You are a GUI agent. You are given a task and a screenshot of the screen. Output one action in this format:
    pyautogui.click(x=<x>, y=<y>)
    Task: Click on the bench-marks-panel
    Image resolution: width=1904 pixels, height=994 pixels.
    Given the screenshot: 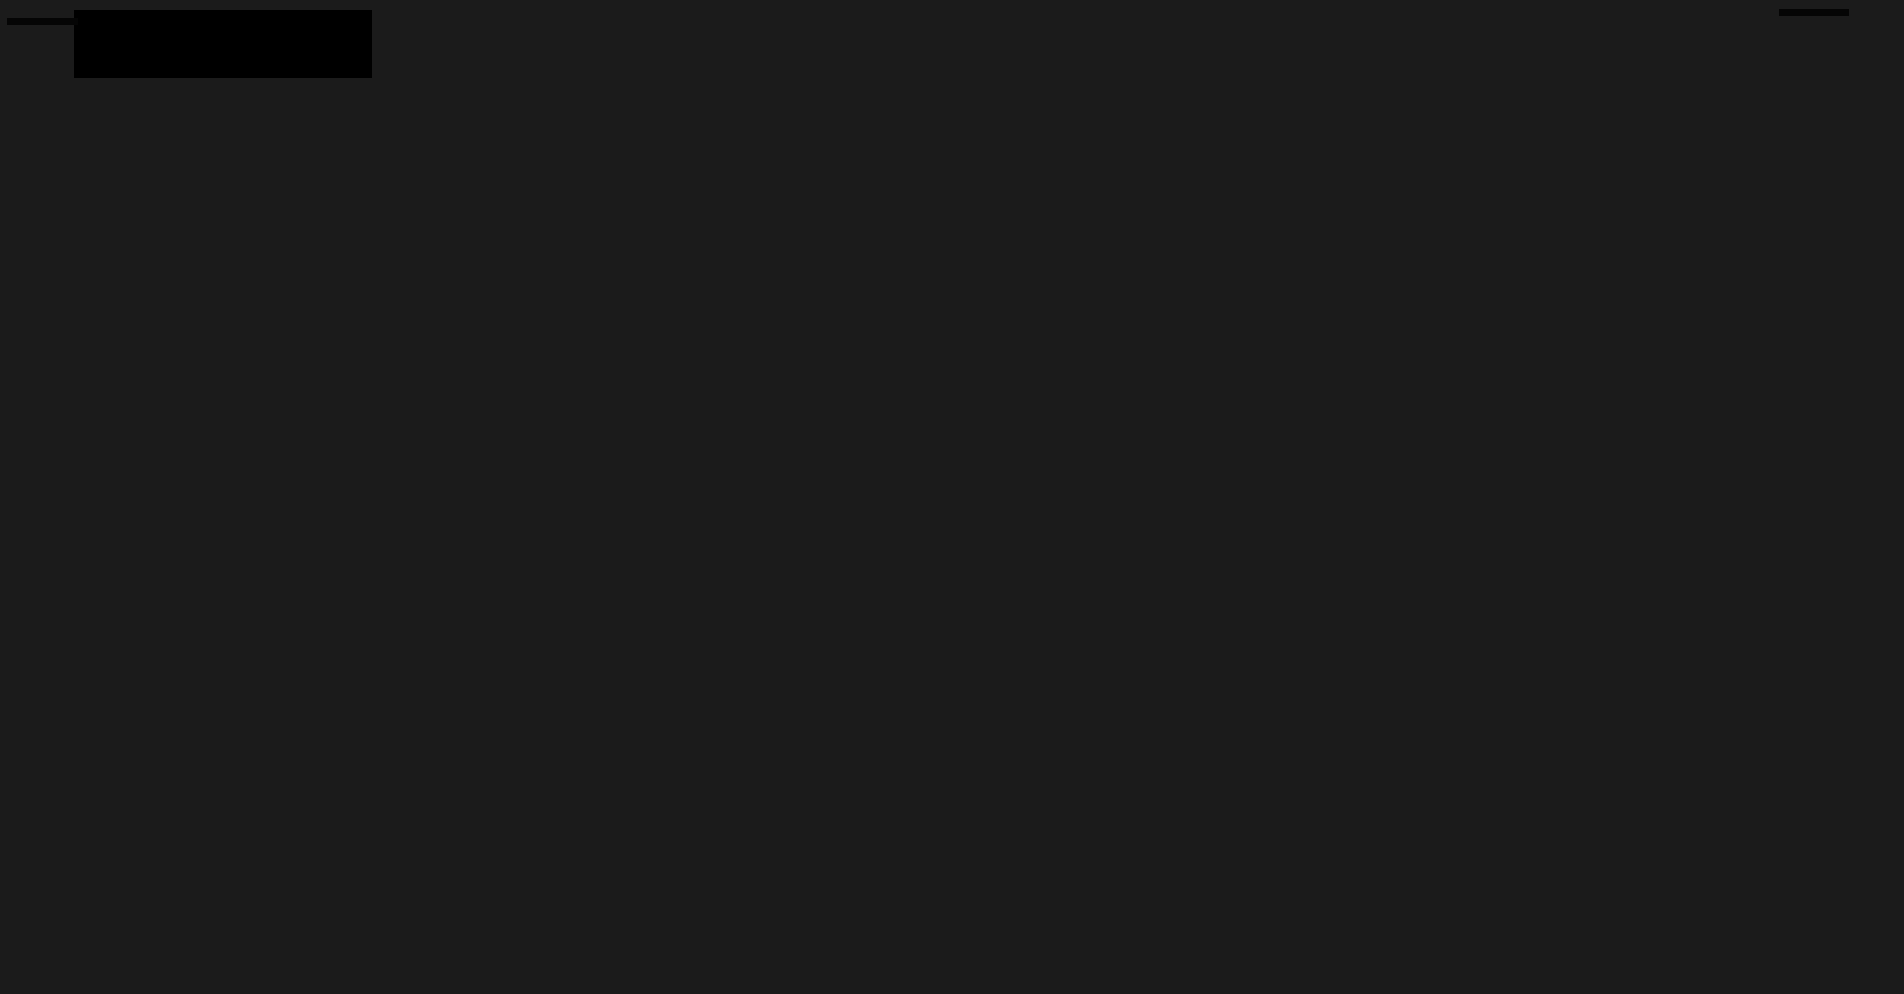 What is the action you would take?
    pyautogui.click(x=42, y=21)
    